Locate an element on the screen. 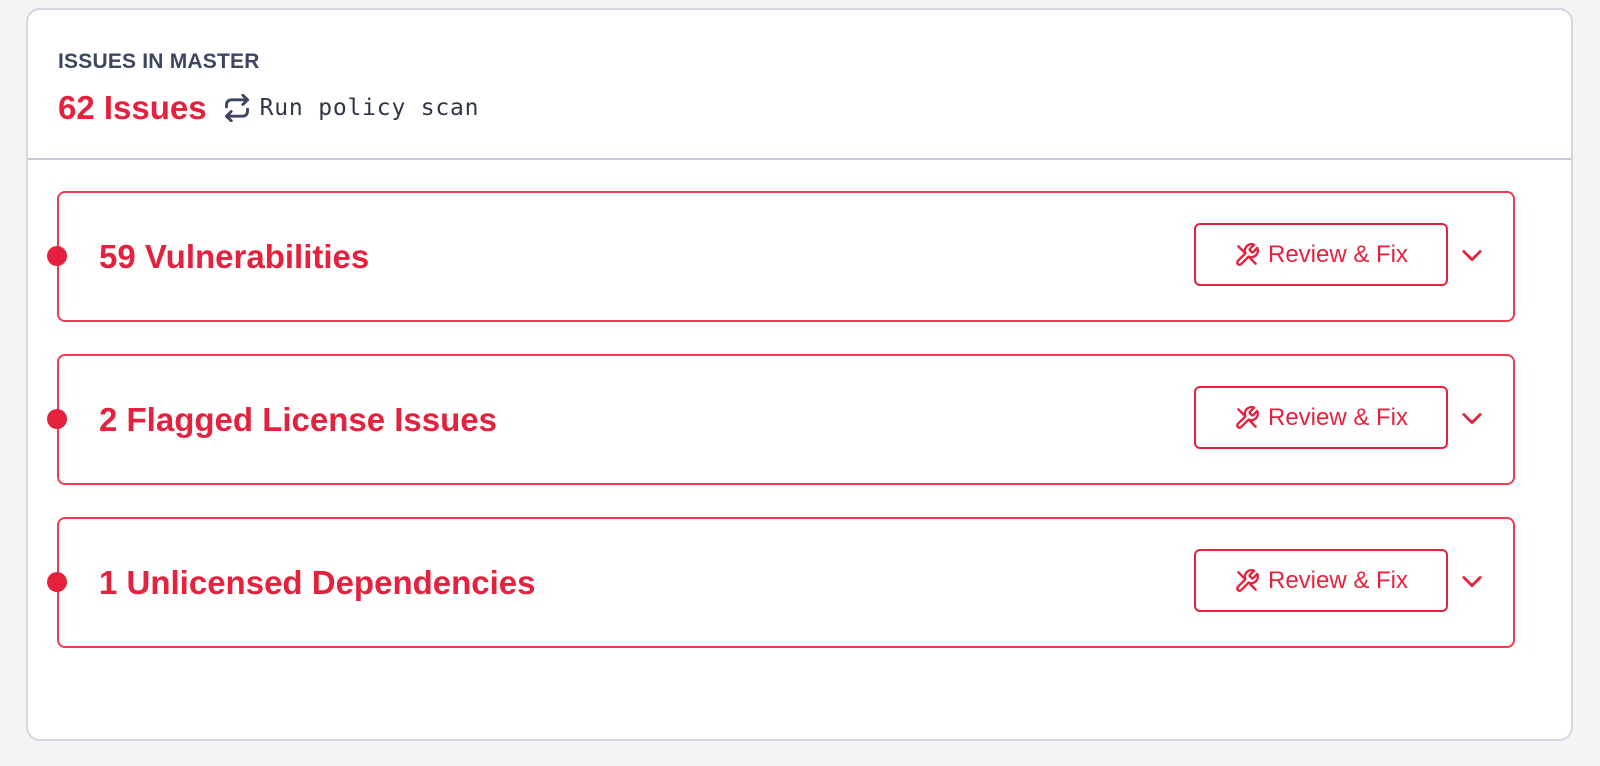 This screenshot has height=766, width=1600. issue-group-title: 1 Unlicensed Dependencies is located at coordinates (317, 582).